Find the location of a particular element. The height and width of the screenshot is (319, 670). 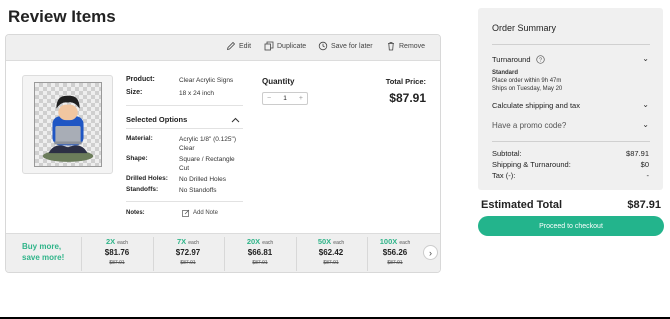

note-edit-icon is located at coordinates (186, 213).